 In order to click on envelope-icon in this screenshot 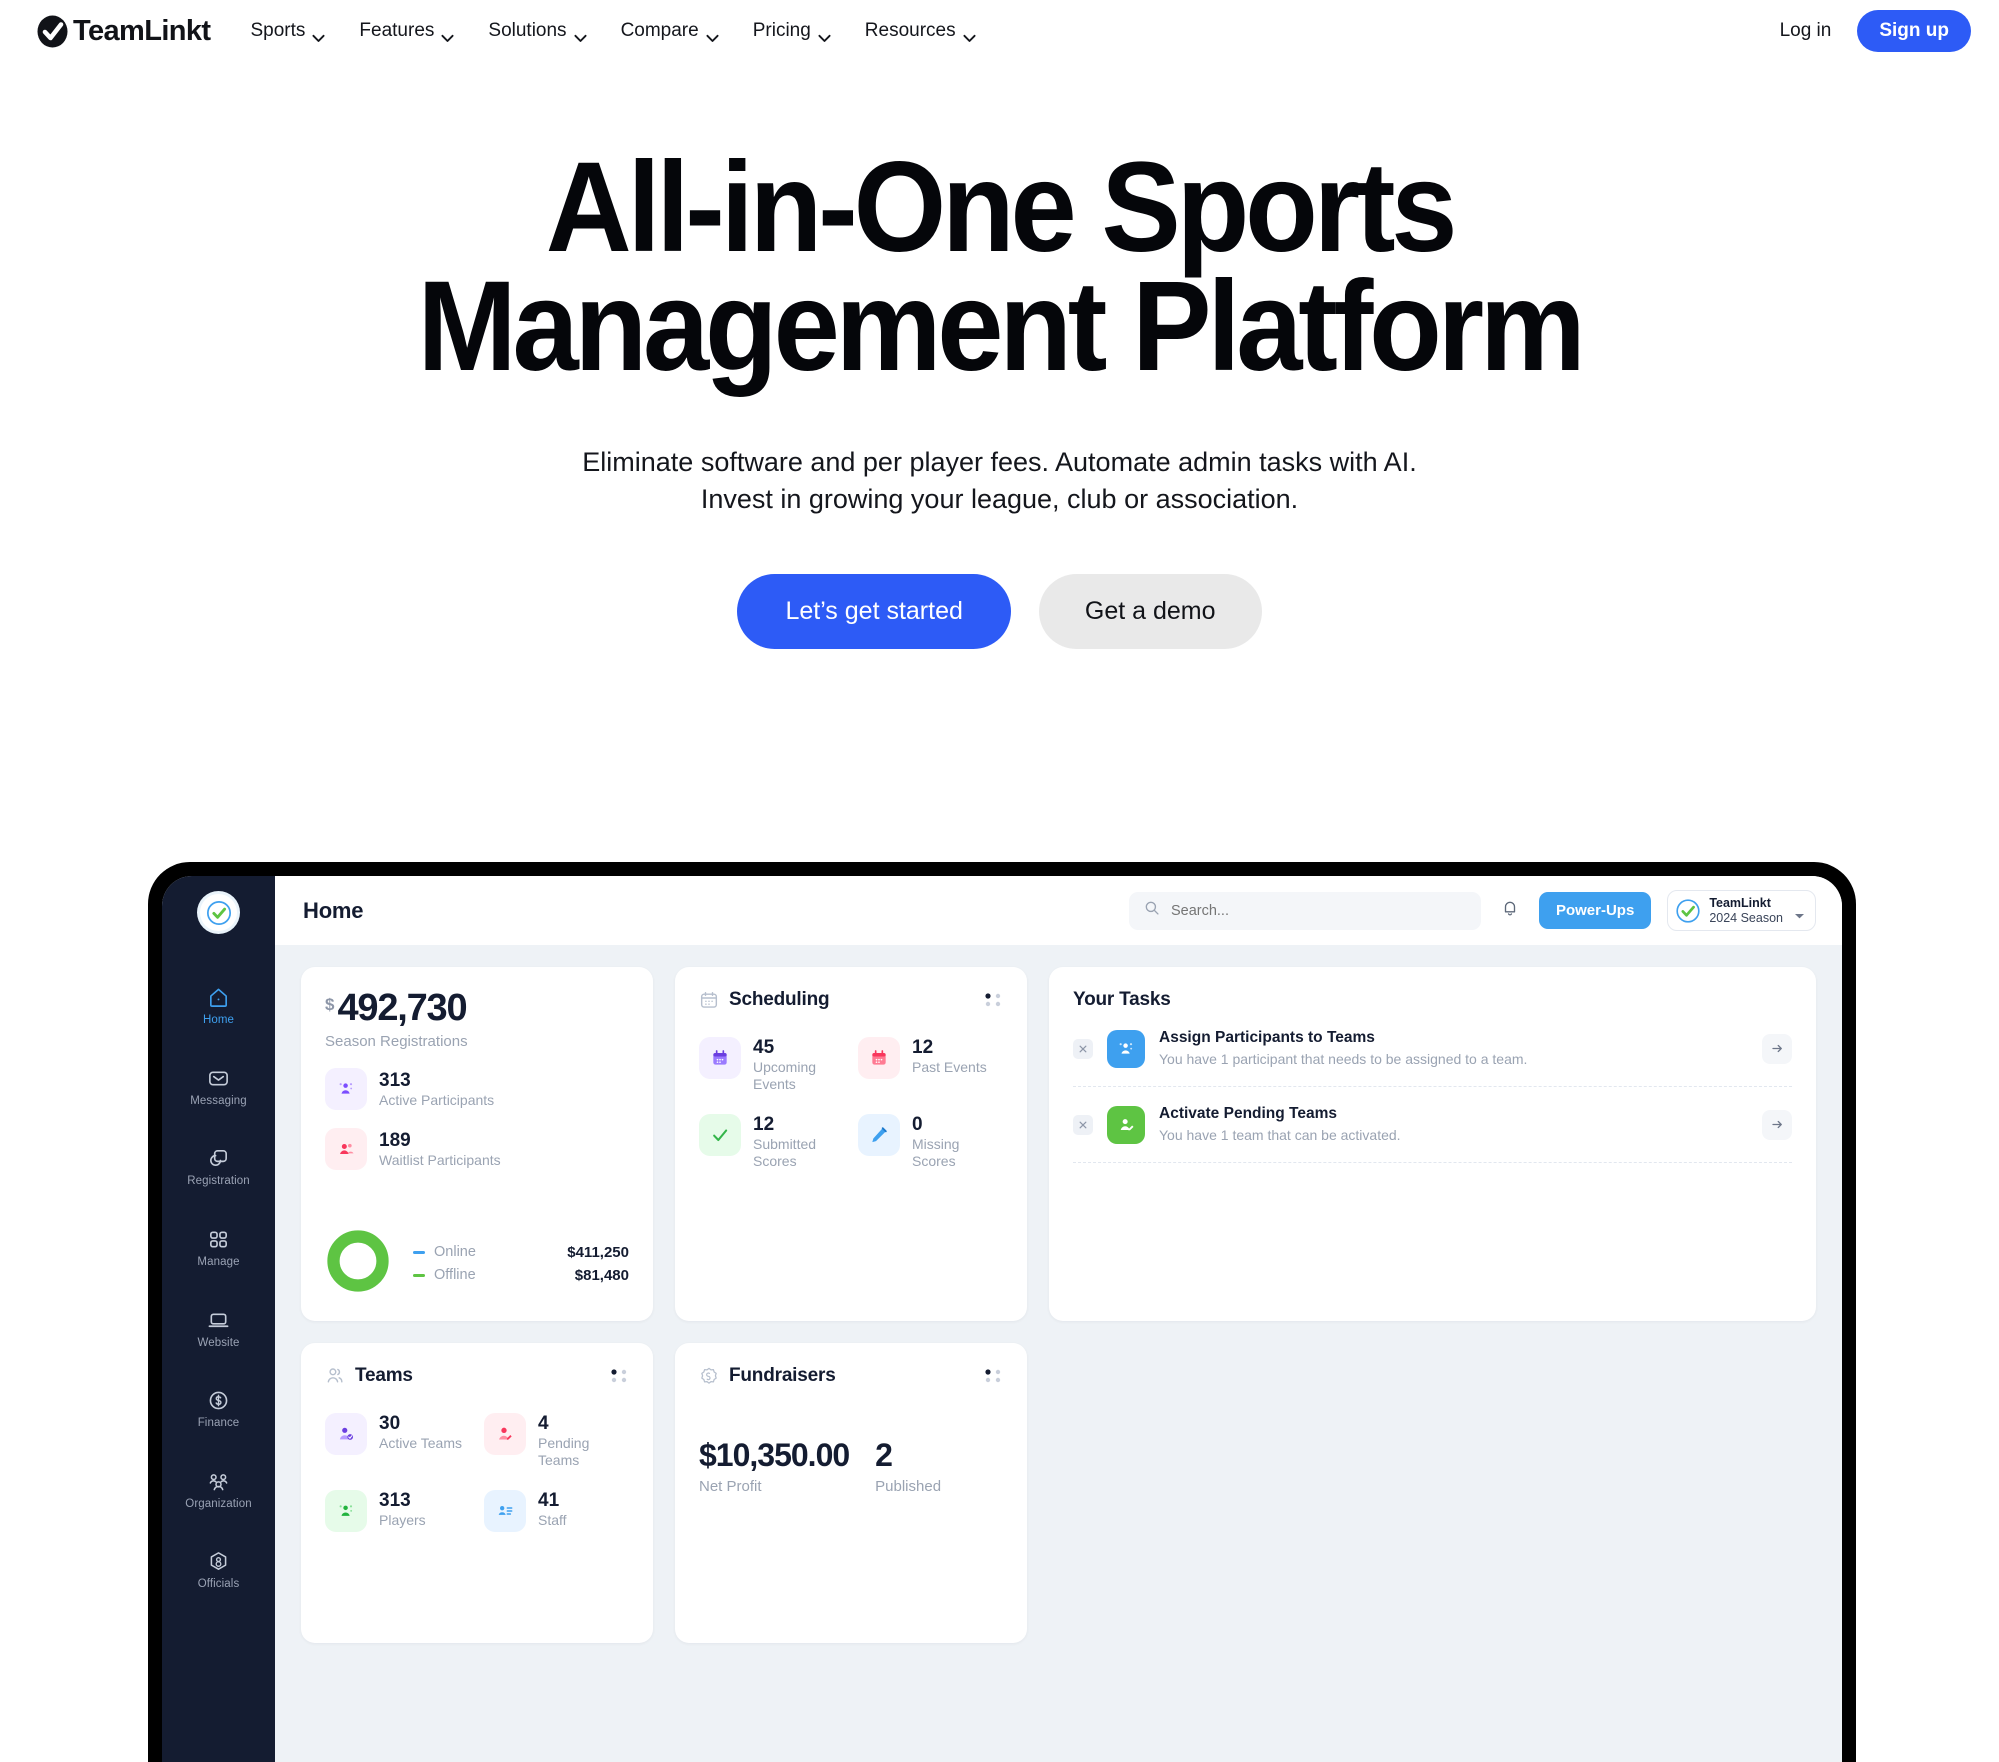, I will do `click(218, 1078)`.